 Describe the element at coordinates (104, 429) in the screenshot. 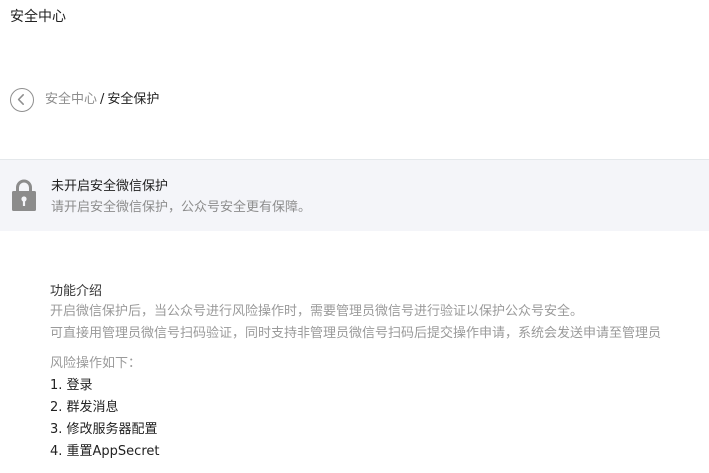

I see `risk-item-server-config: 3. 修改服务器配置` at that location.